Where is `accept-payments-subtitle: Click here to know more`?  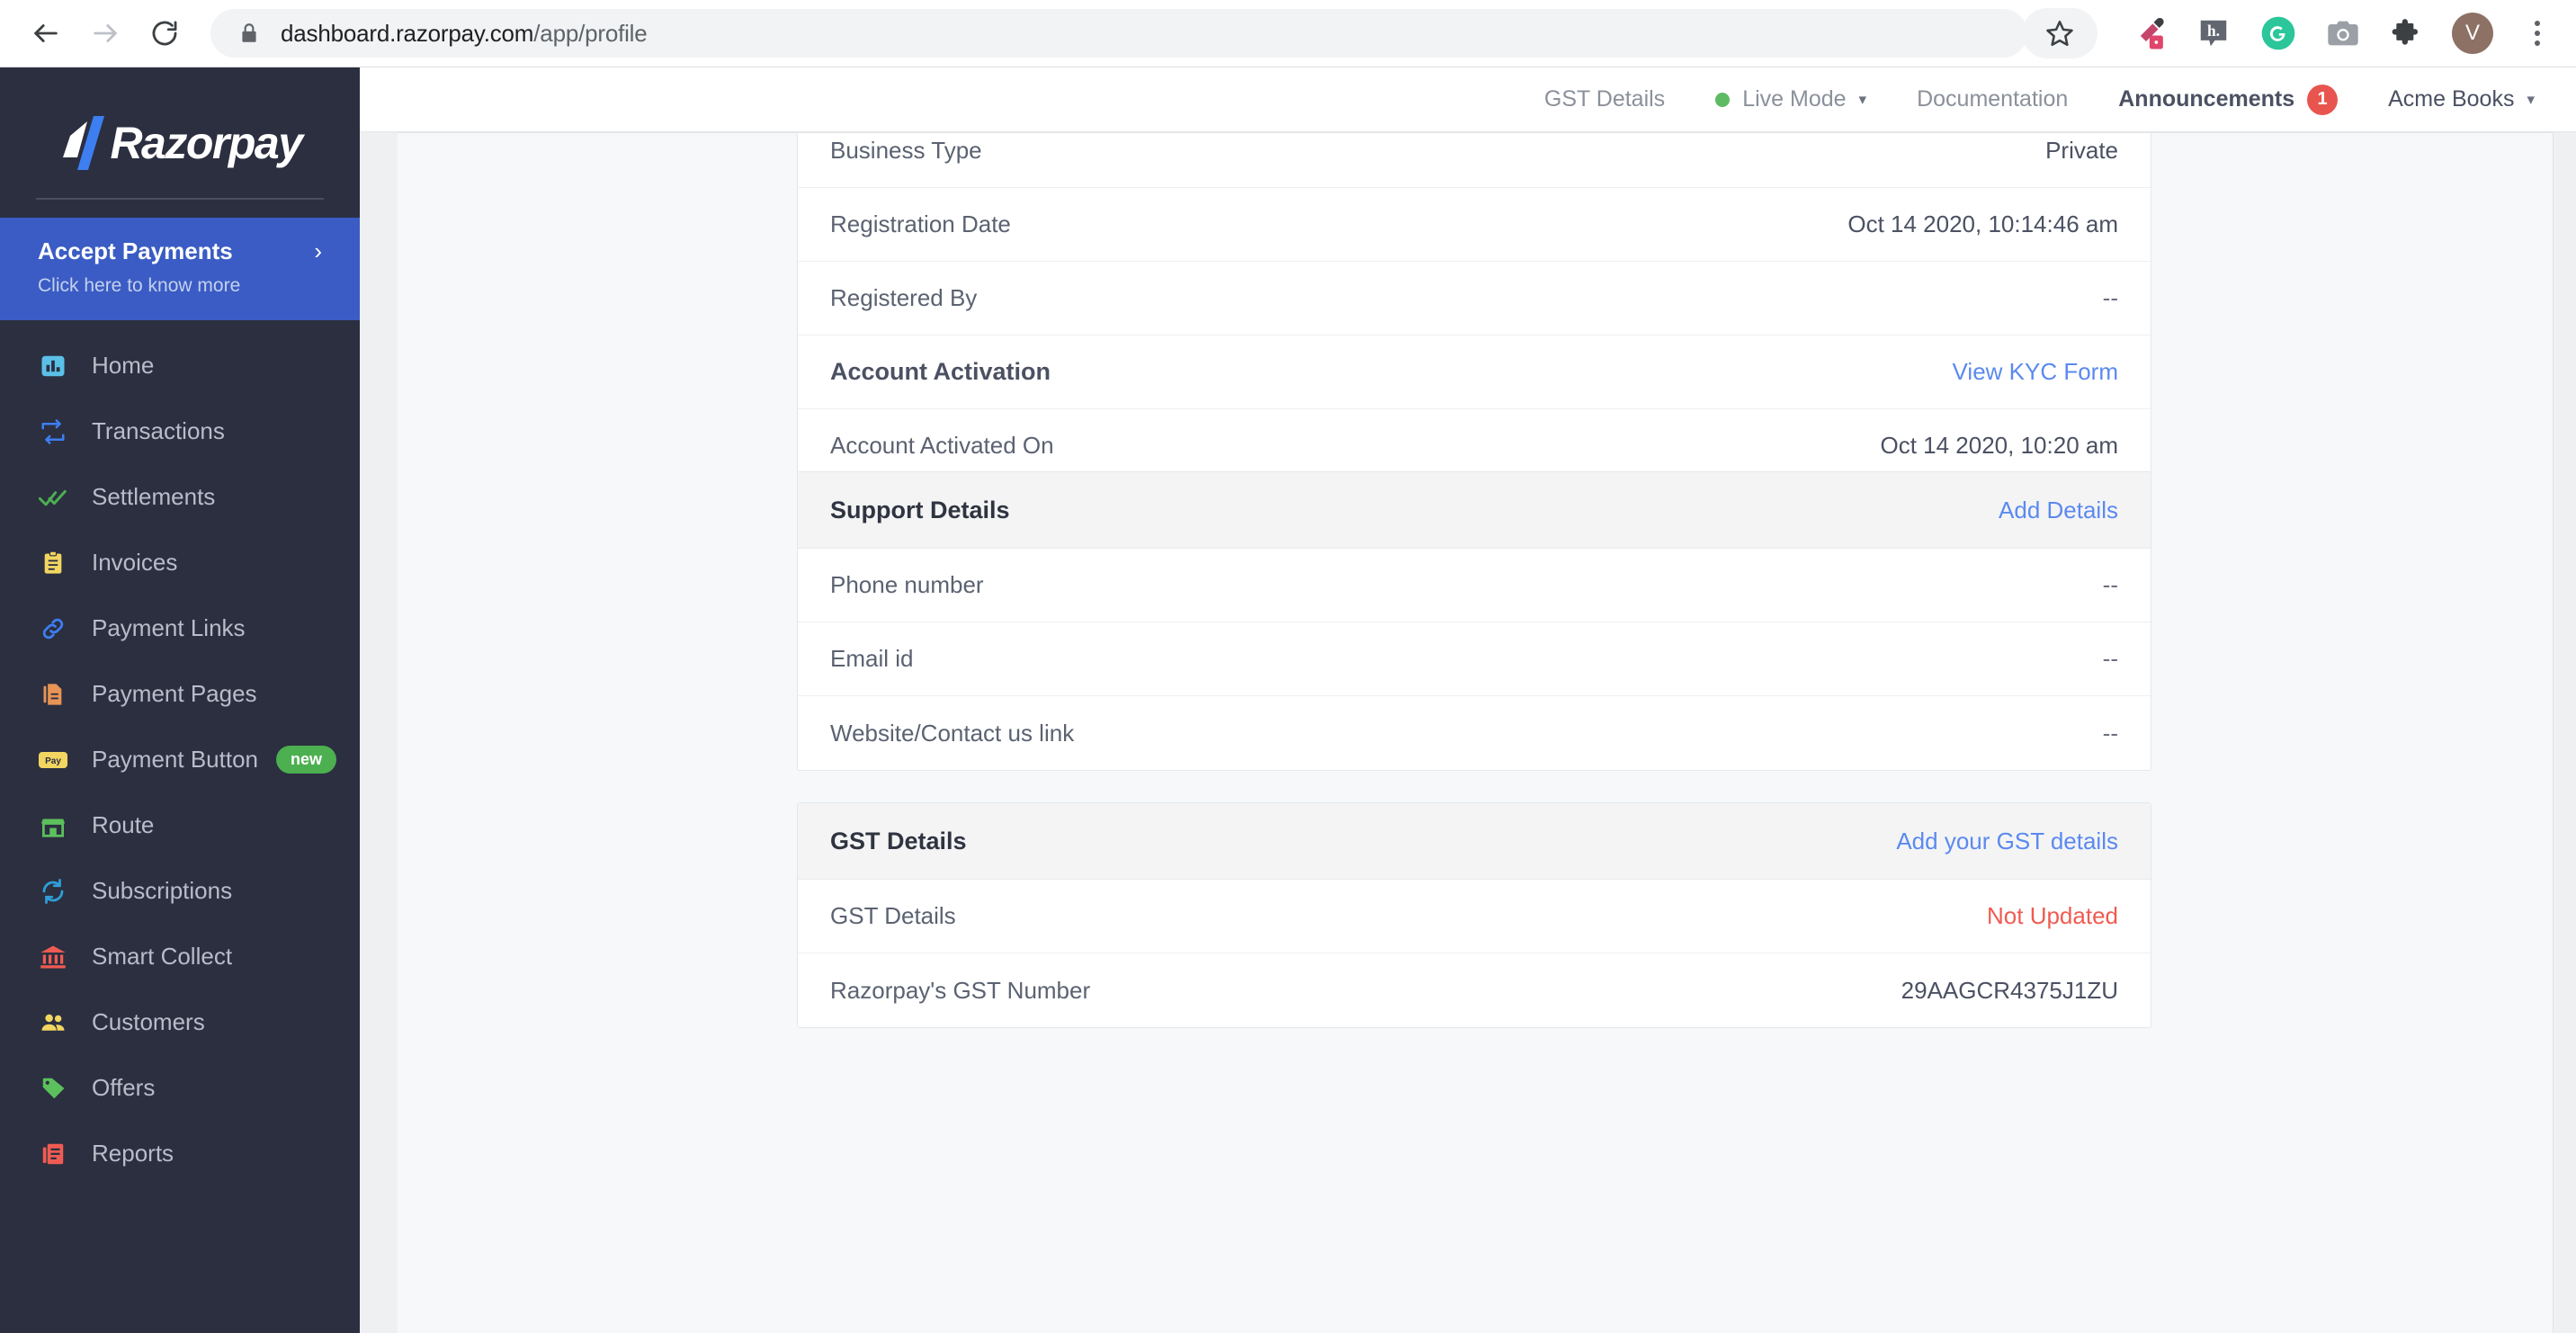
accept-payments-subtitle: Click here to know more is located at coordinates (139, 285).